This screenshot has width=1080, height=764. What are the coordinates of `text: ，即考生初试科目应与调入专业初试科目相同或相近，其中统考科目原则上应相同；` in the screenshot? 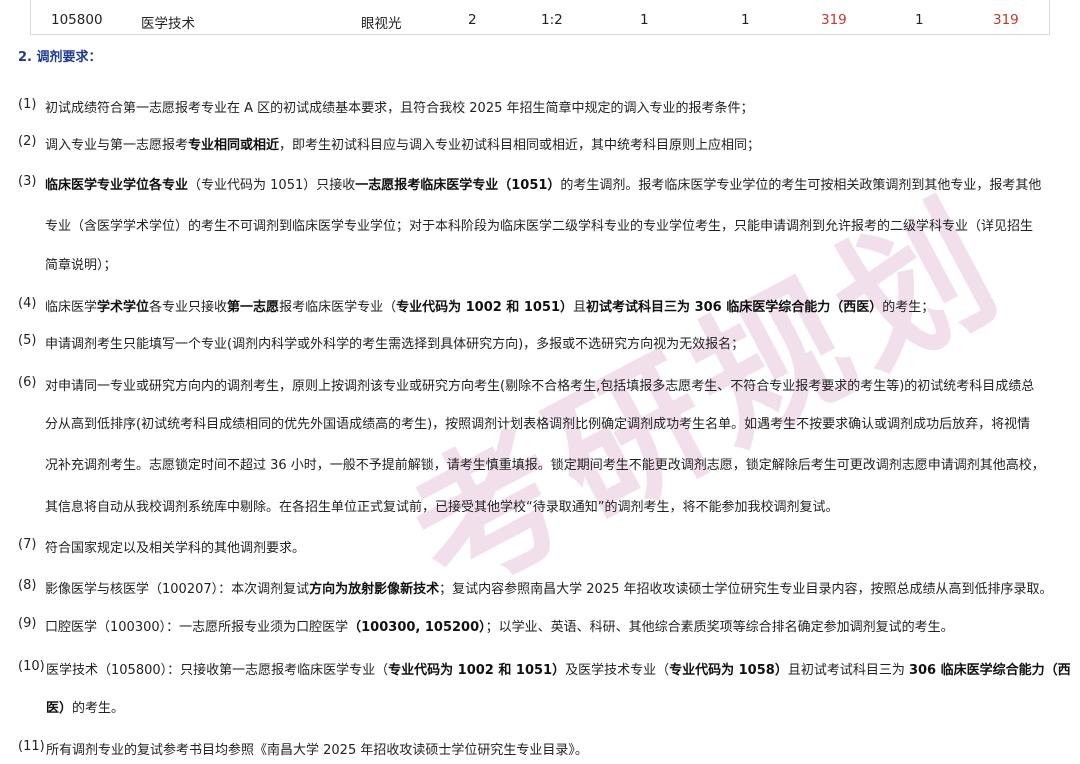 It's located at (520, 145).